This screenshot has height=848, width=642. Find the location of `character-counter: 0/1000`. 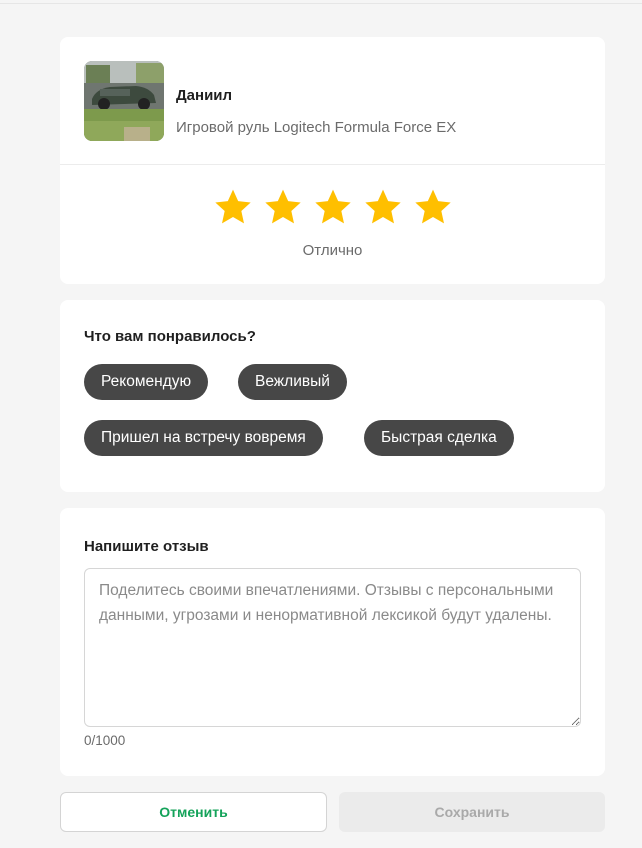

character-counter: 0/1000 is located at coordinates (105, 740).